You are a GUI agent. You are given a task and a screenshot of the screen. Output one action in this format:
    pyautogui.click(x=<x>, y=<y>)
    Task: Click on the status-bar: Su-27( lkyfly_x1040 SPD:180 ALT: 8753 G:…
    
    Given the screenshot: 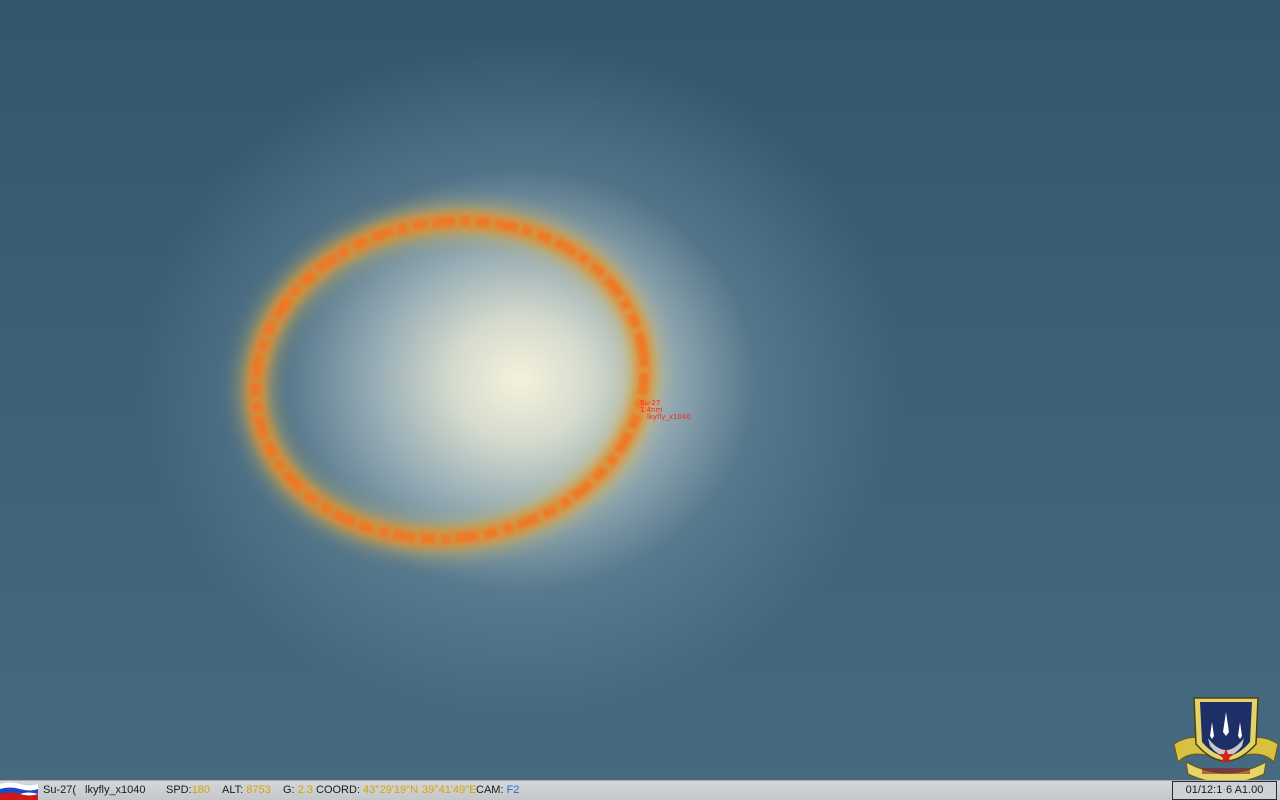 What is the action you would take?
    pyautogui.click(x=640, y=790)
    